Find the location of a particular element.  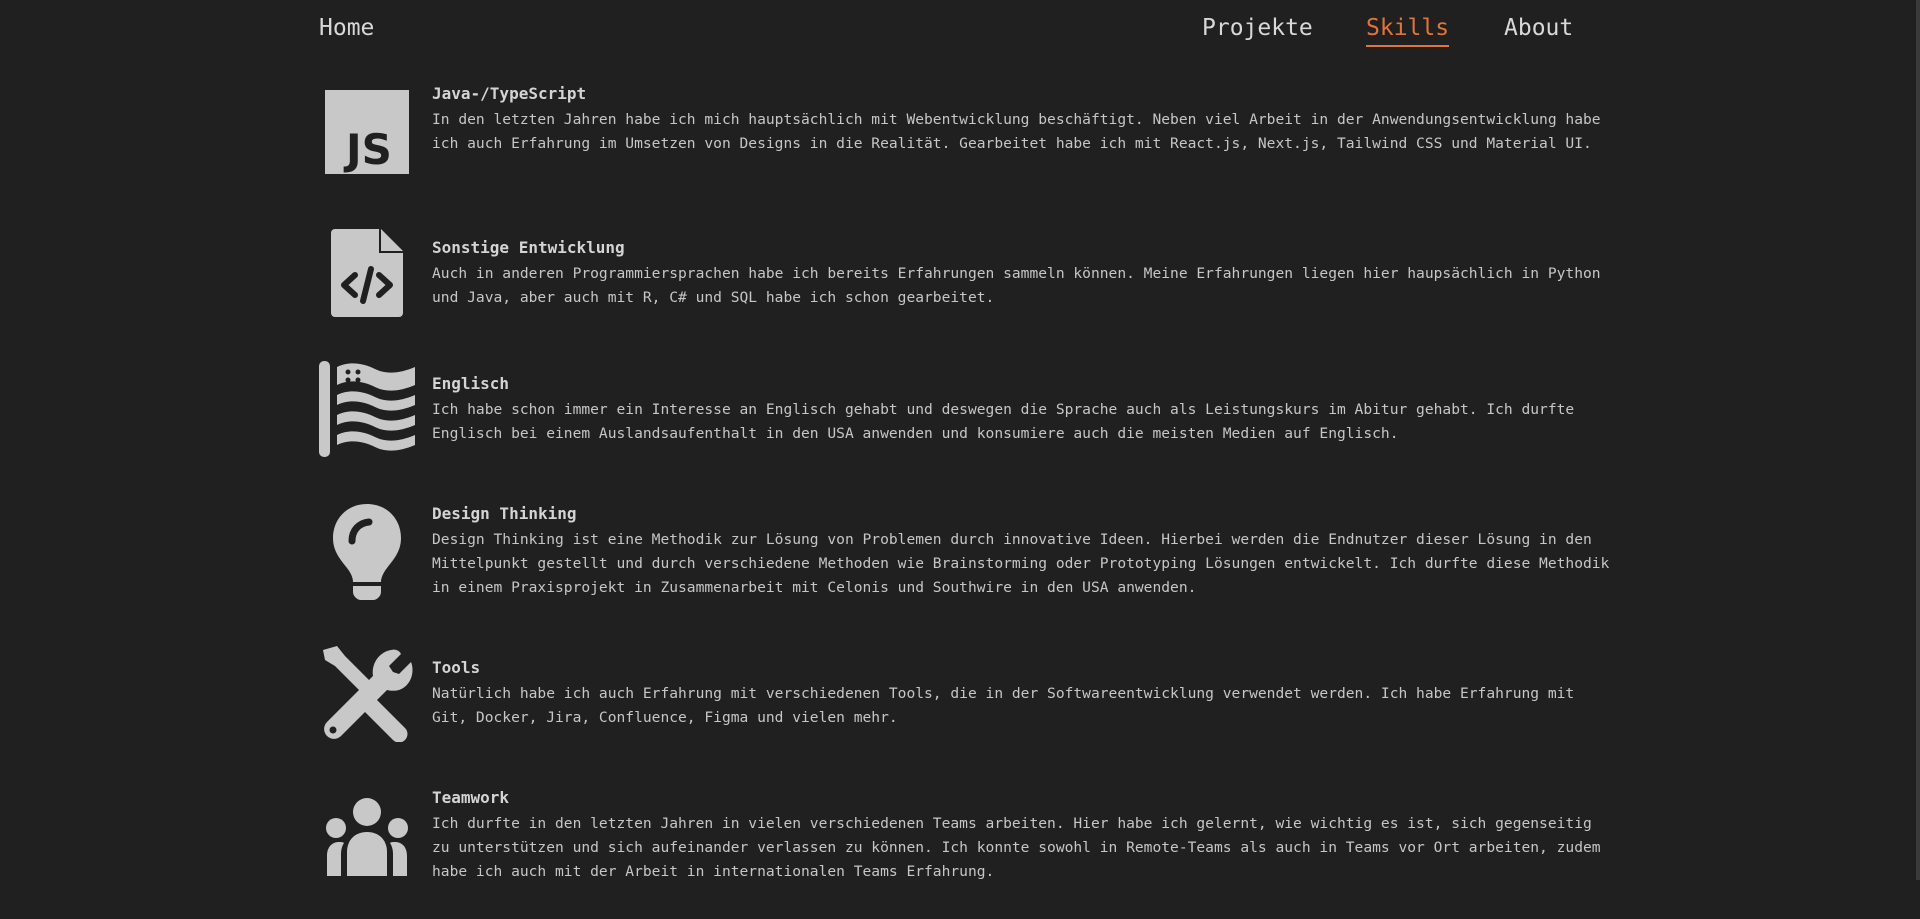

top-navigation: Home Projekte Skills About is located at coordinates (946, 28).